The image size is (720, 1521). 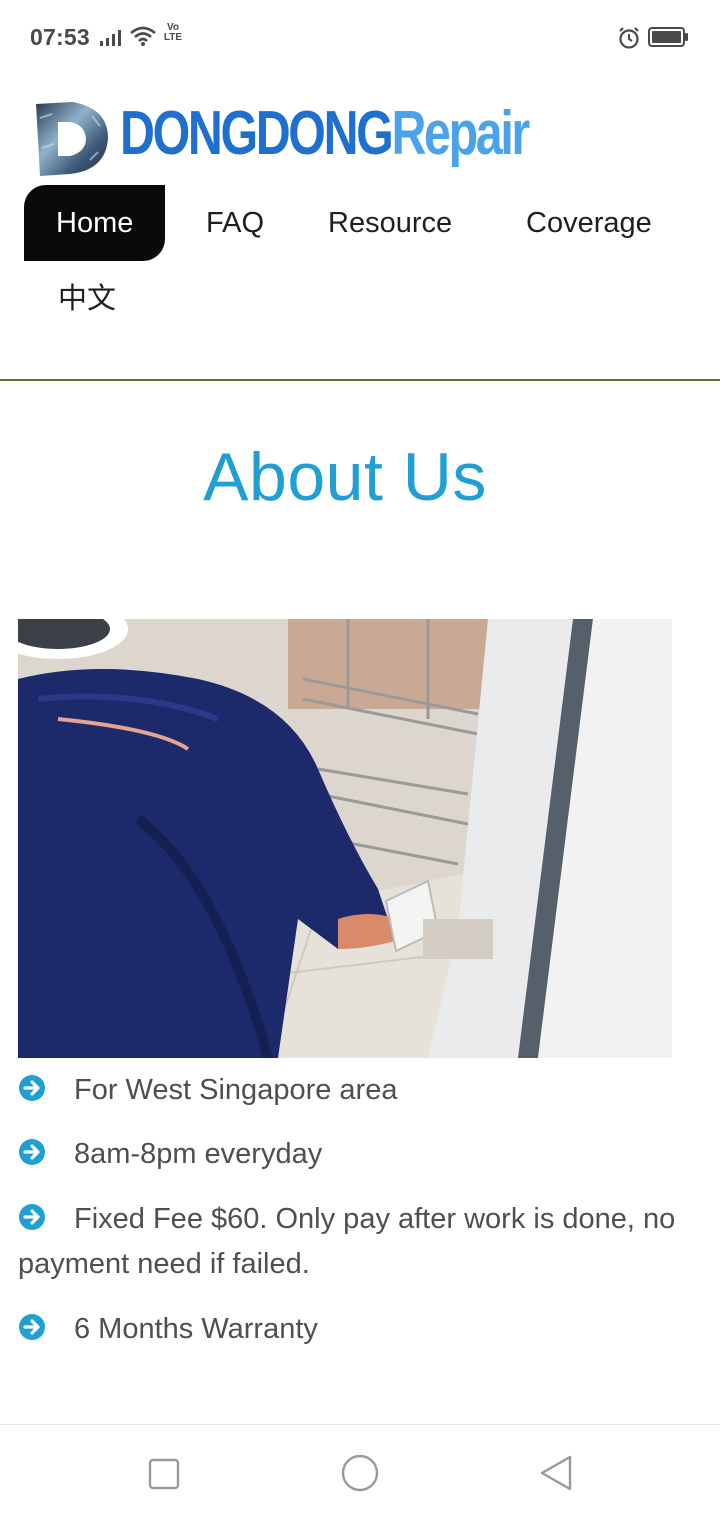 I want to click on logo-text: DONGDONGRepair, so click(x=325, y=133).